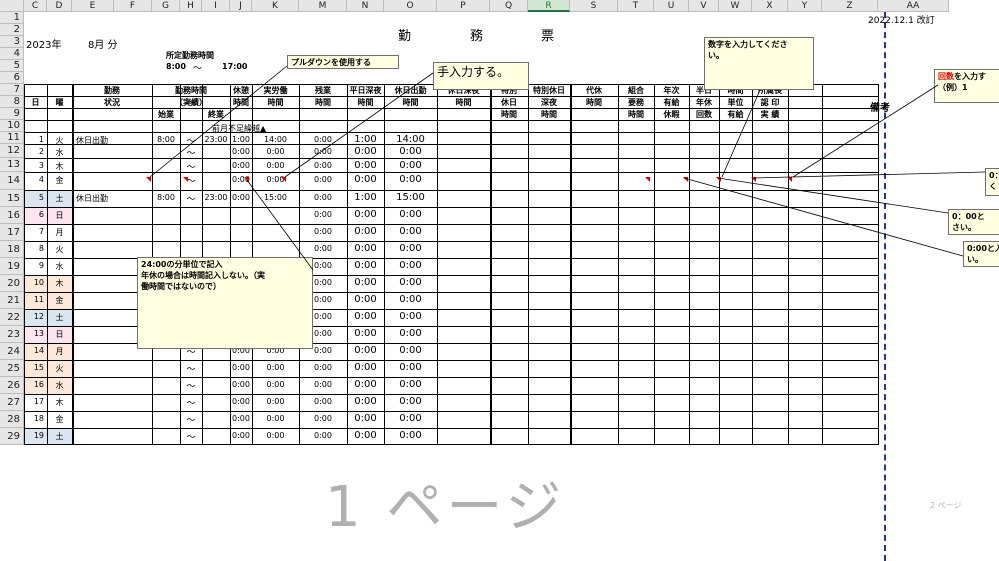 The width and height of the screenshot is (999, 561). What do you see at coordinates (12, 402) in the screenshot?
I see `row-header-27: 27` at bounding box center [12, 402].